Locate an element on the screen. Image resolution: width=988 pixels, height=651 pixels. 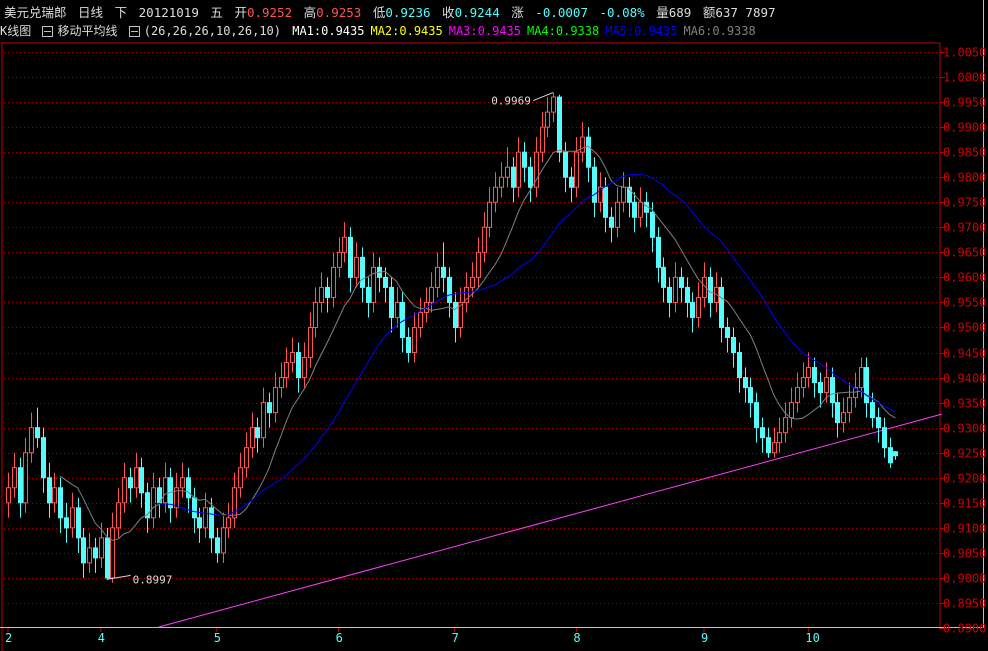
x-tick-label: 6 is located at coordinates (339, 638).